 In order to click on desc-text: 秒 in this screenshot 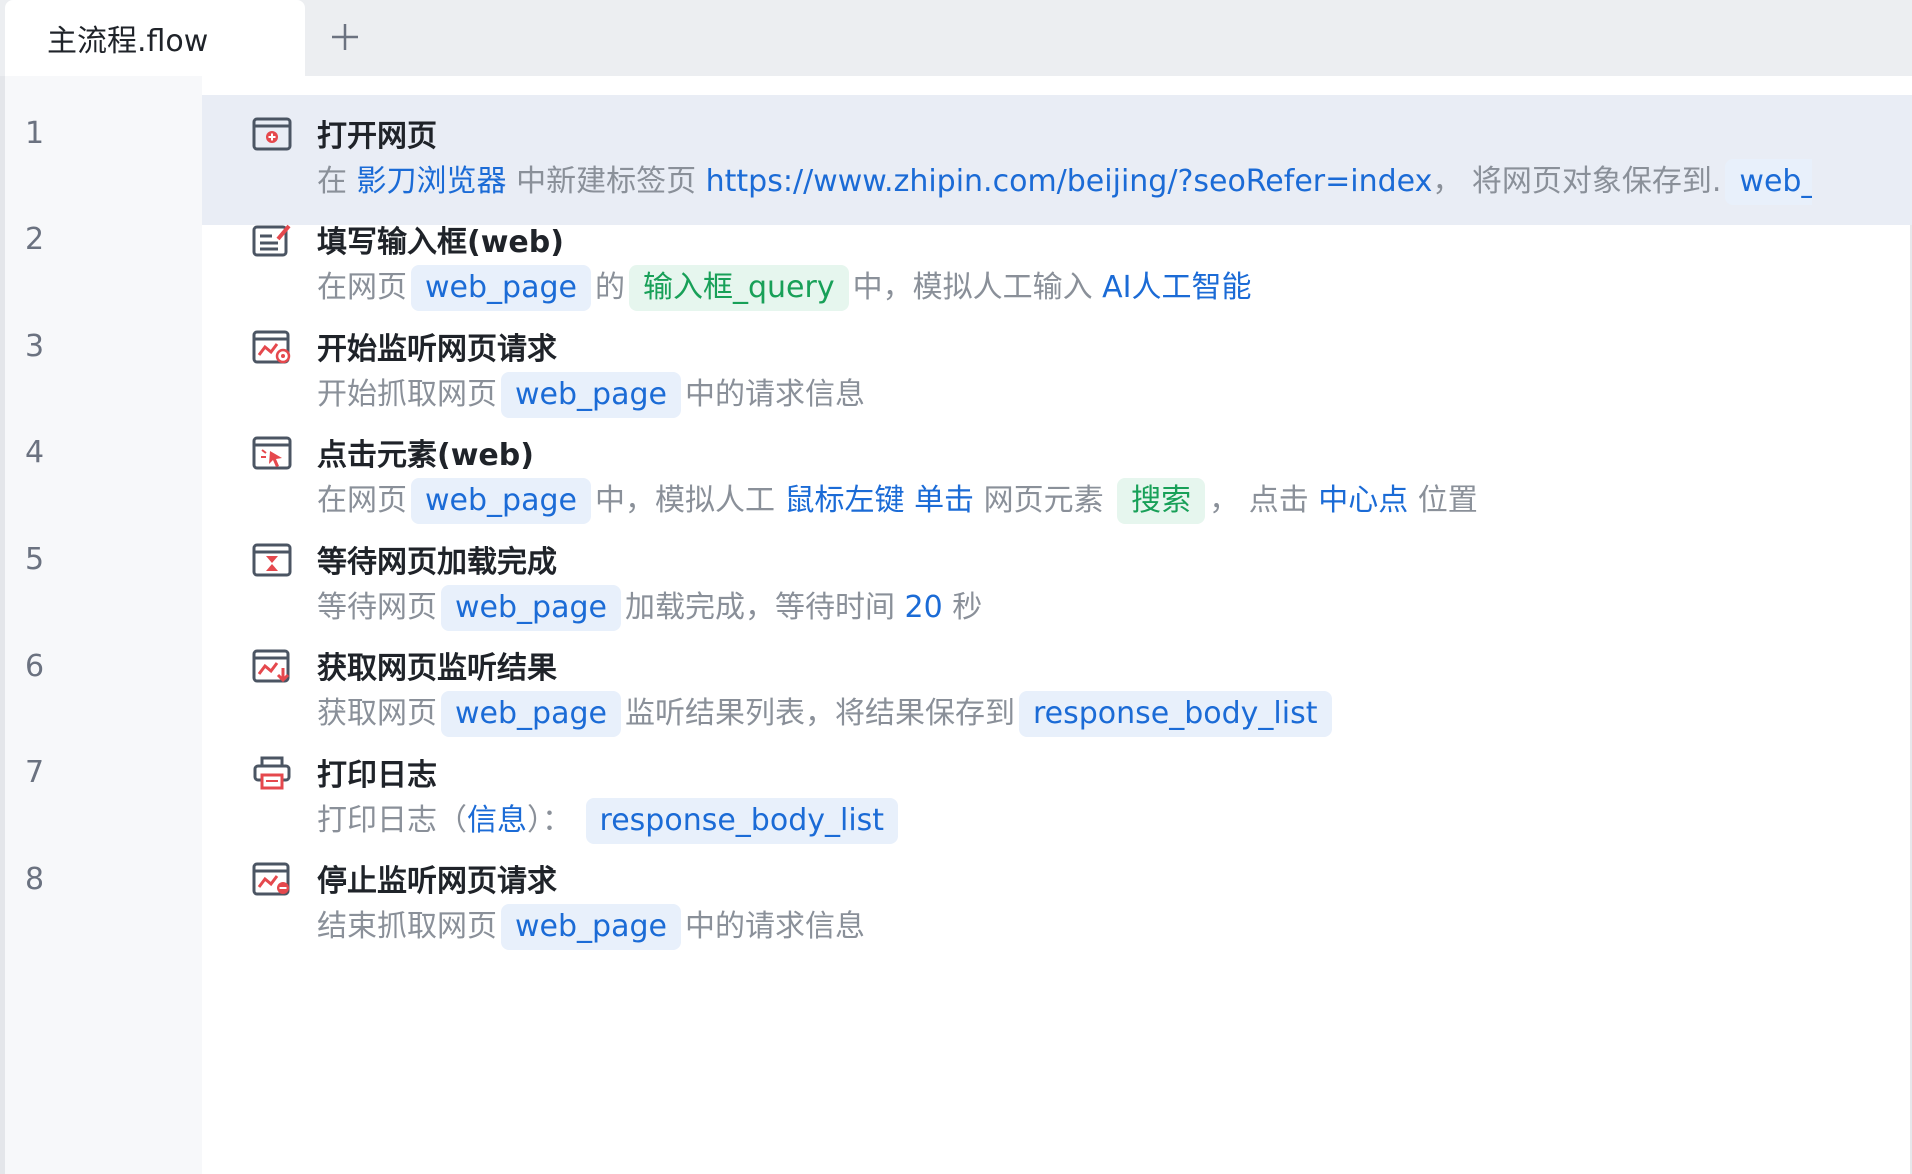, I will do `click(967, 607)`.